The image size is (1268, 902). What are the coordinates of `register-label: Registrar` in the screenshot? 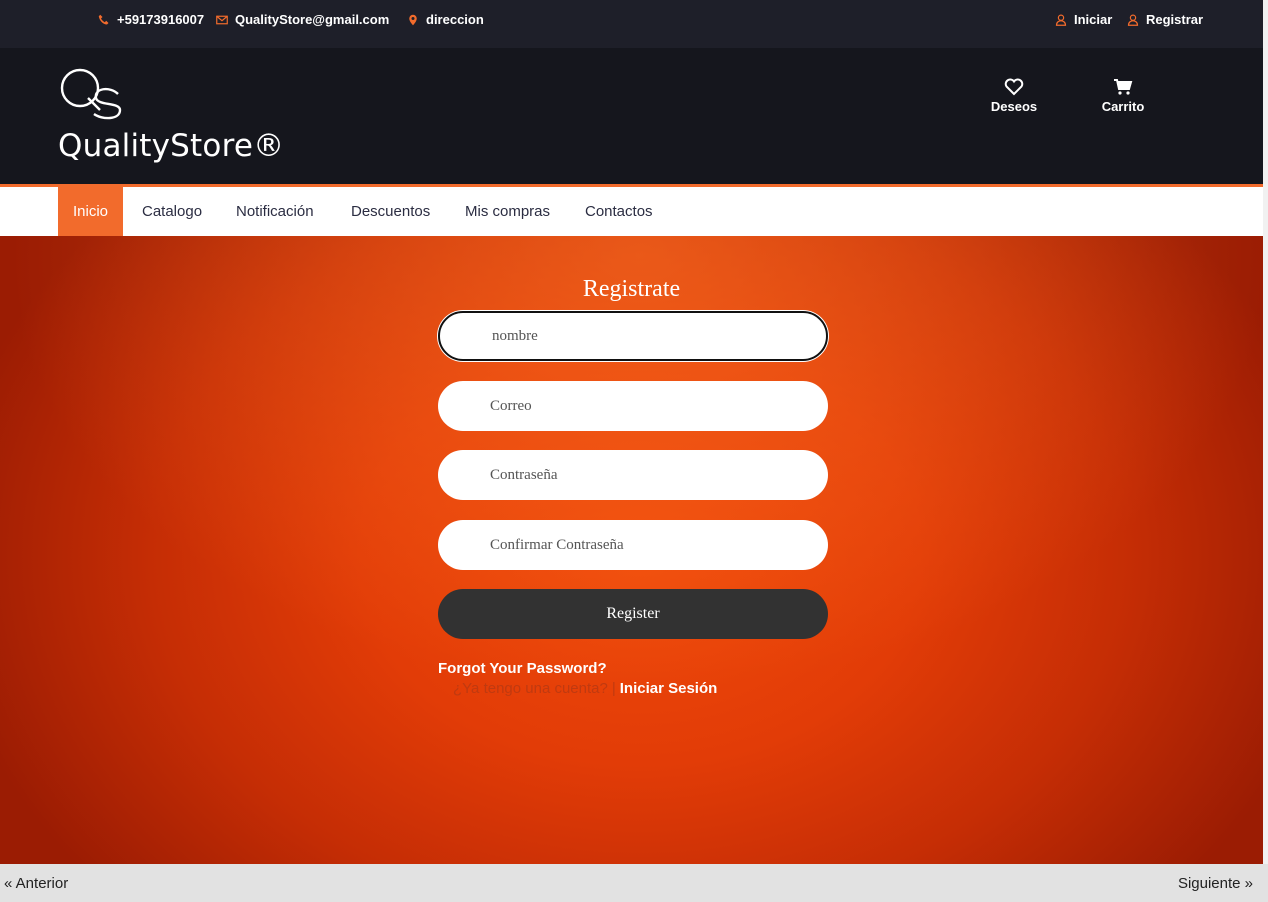 It's located at (1175, 19).